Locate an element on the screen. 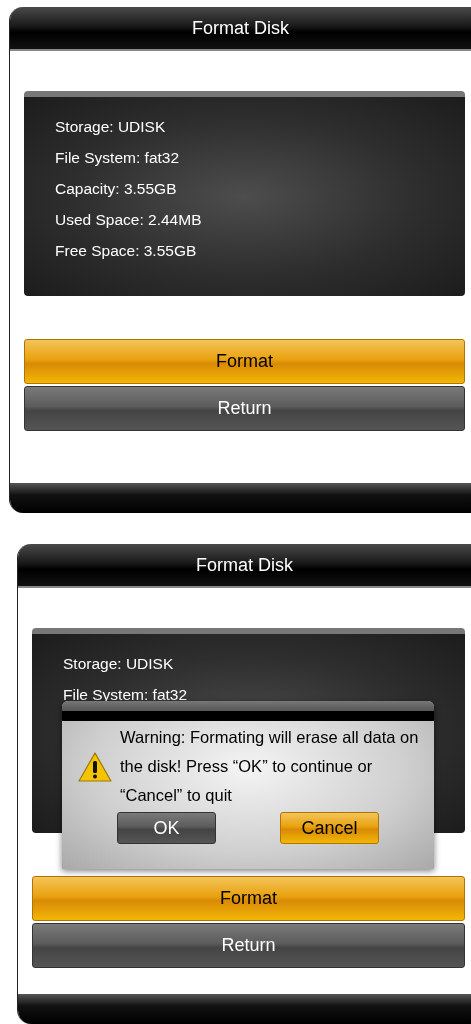 This screenshot has height=1024, width=471. info-line: Used Space: 2.44MB is located at coordinates (129, 220).